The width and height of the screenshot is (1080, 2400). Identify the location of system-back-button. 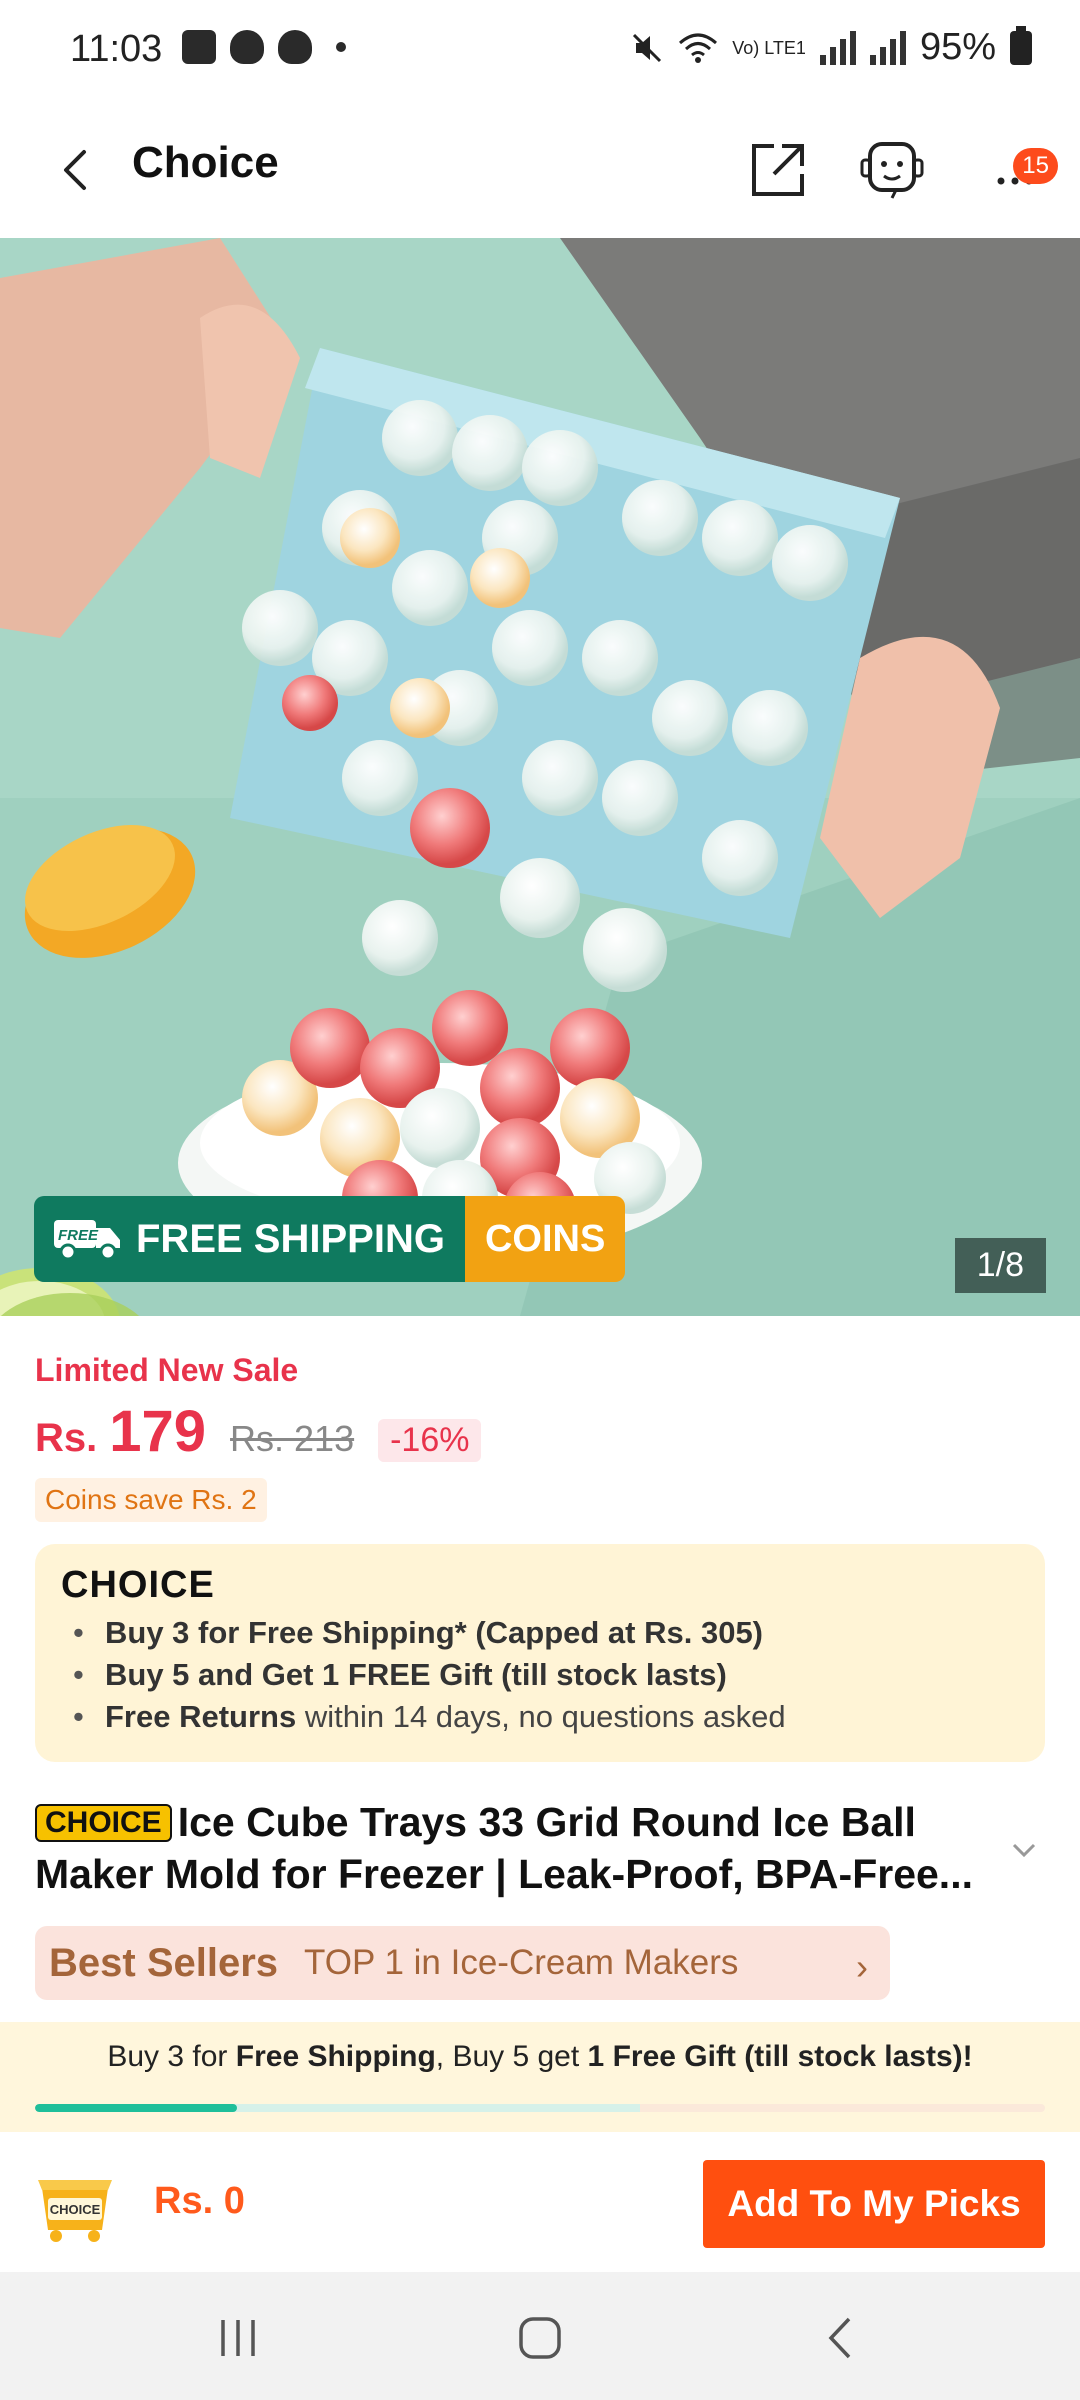
(842, 2338).